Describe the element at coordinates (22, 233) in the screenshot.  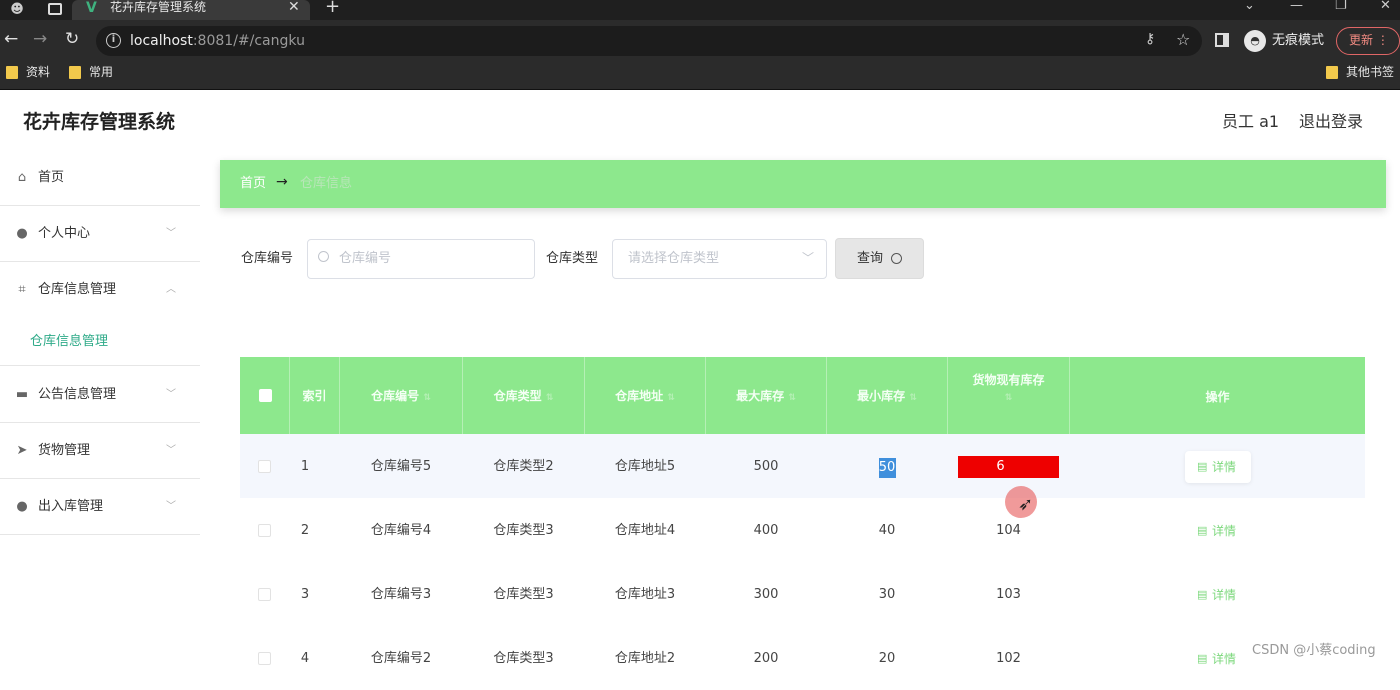
I see `user-icon: ●` at that location.